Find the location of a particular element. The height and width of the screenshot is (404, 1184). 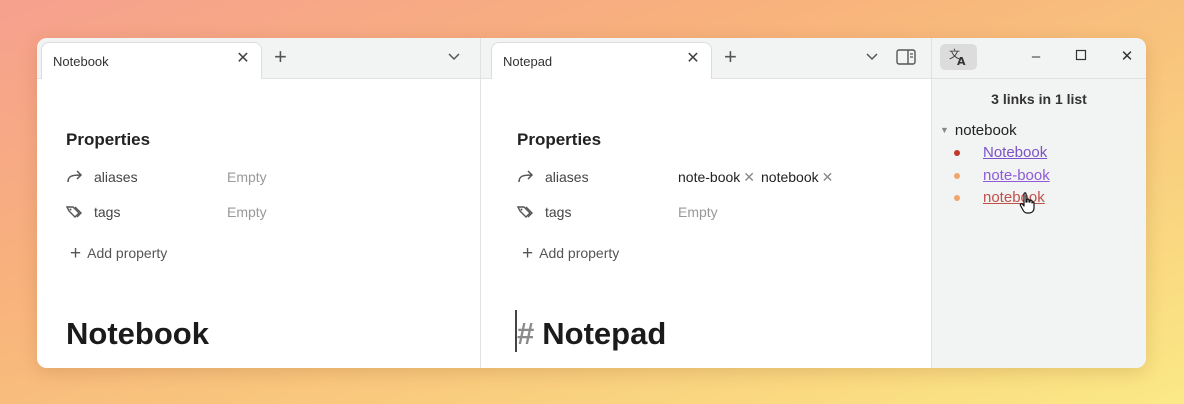

link-notebook: Notebook is located at coordinates (1015, 152).